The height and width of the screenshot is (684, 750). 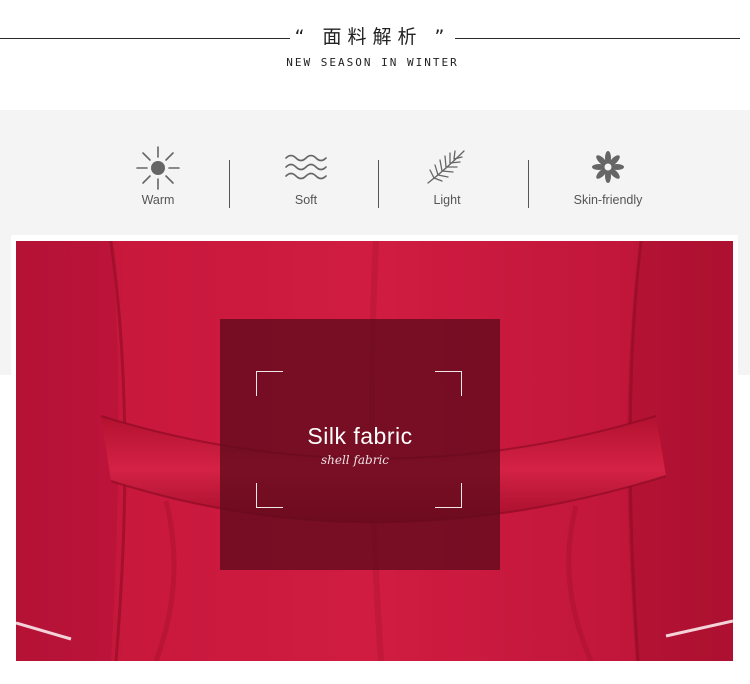 I want to click on sun-icon, so click(x=158, y=168).